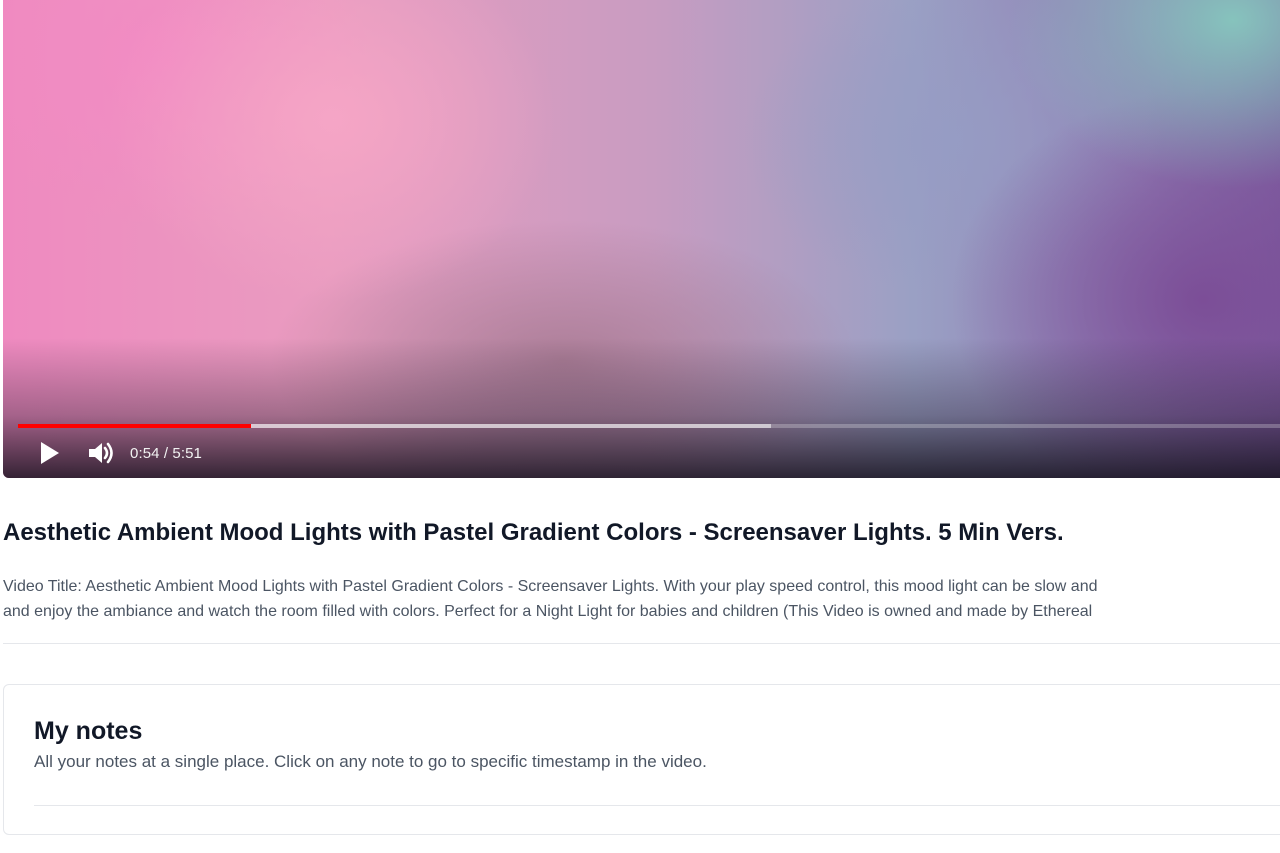  I want to click on progress-bar, so click(649, 426).